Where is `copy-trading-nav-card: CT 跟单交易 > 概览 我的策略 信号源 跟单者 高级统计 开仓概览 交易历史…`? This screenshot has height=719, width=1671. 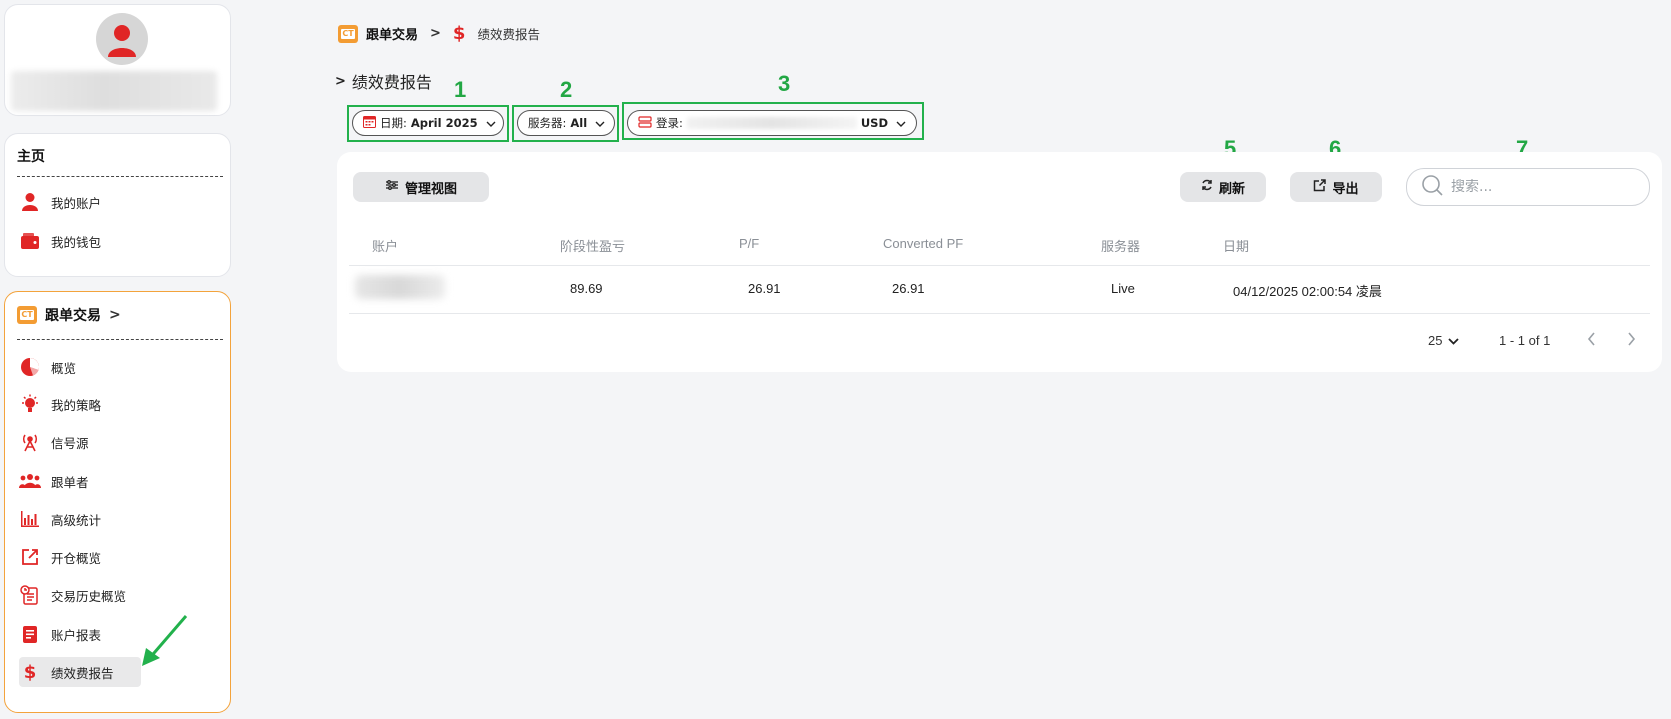 copy-trading-nav-card: CT 跟单交易 > 概览 我的策略 信号源 跟单者 高级统计 开仓概览 交易历史… is located at coordinates (117, 502).